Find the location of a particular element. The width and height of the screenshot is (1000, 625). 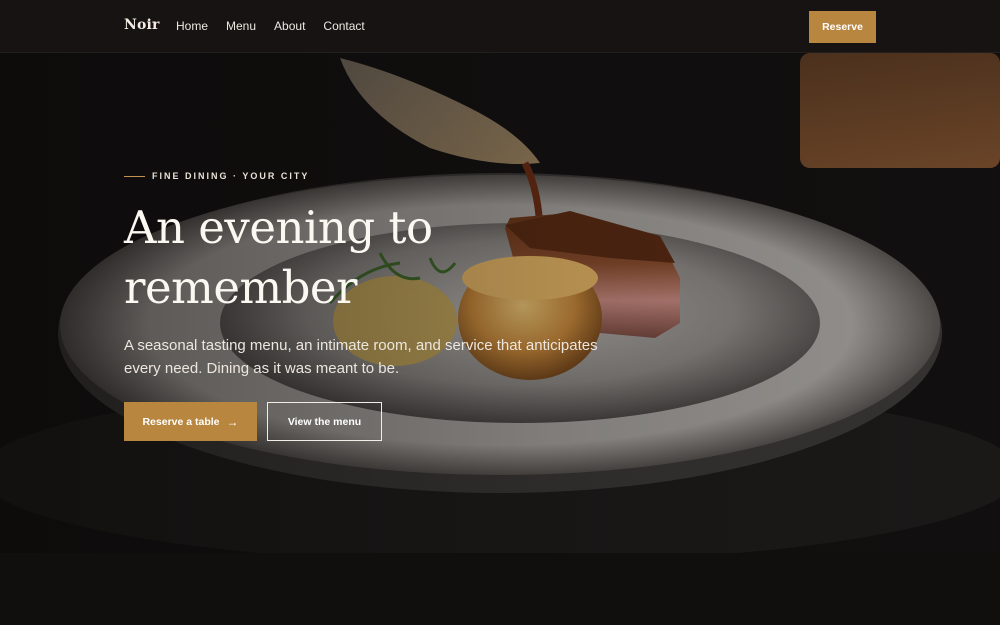

hero-cta-row: Reserve a table → View the menu is located at coordinates (253, 421).